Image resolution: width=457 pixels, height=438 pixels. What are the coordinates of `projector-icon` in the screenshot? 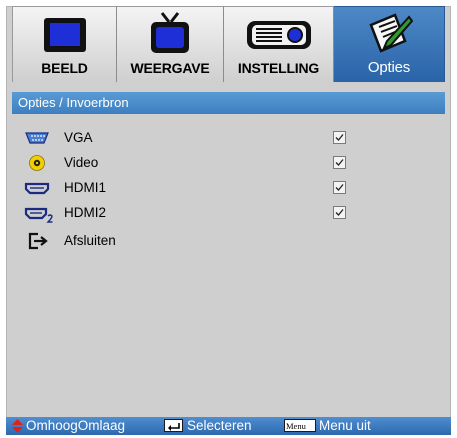 It's located at (278, 35).